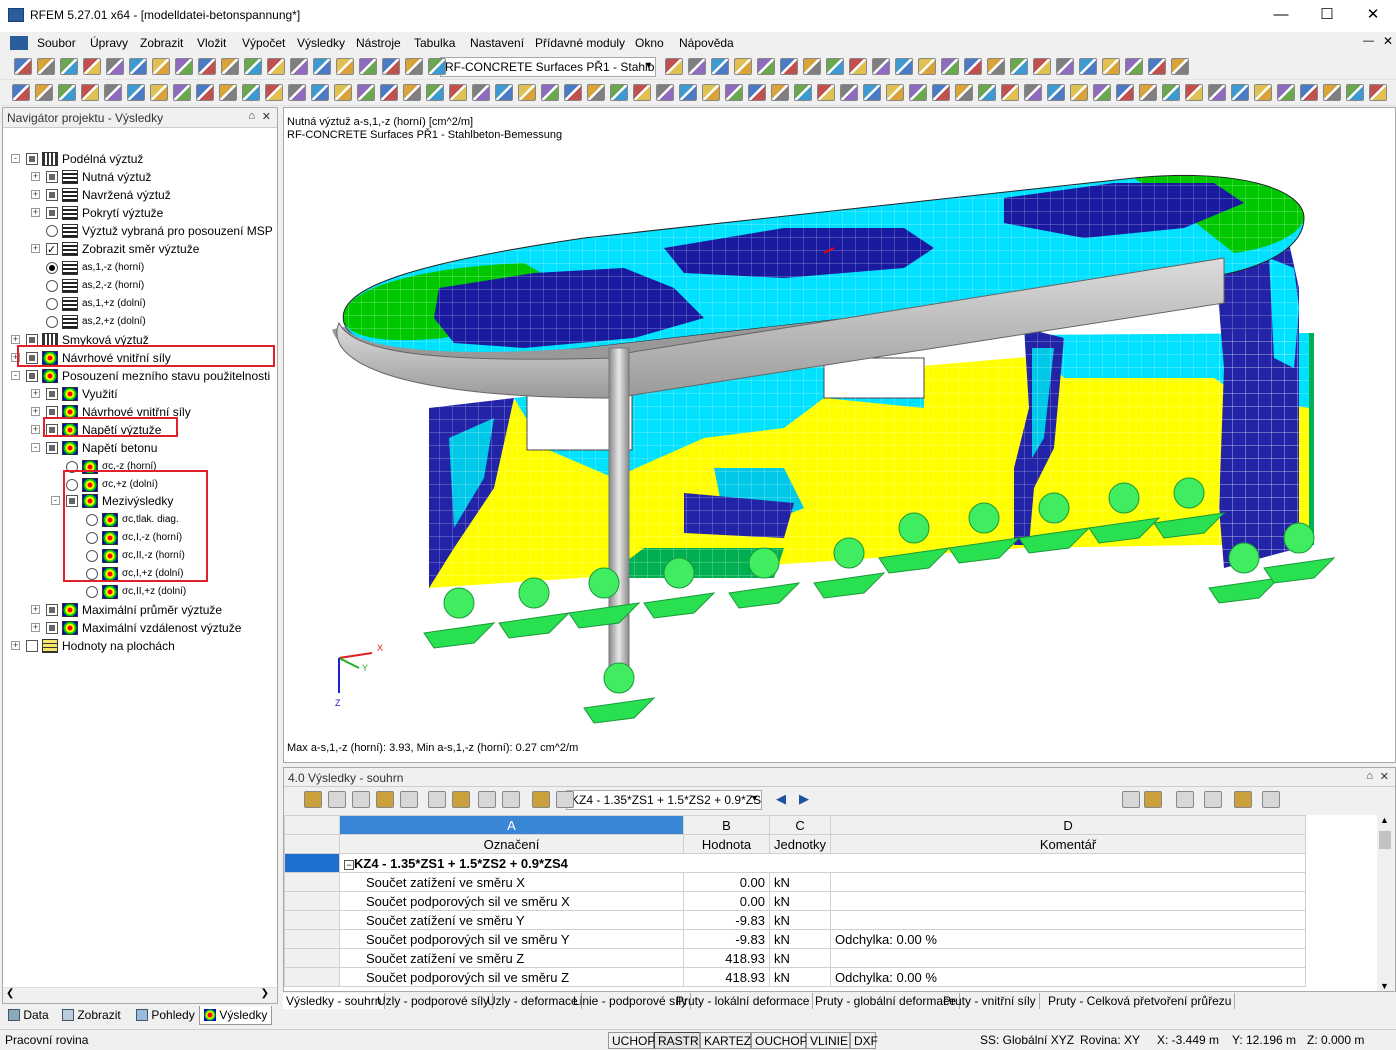 This screenshot has width=1396, height=1050. I want to click on tree-item: + Nutná výztuž, so click(139, 177).